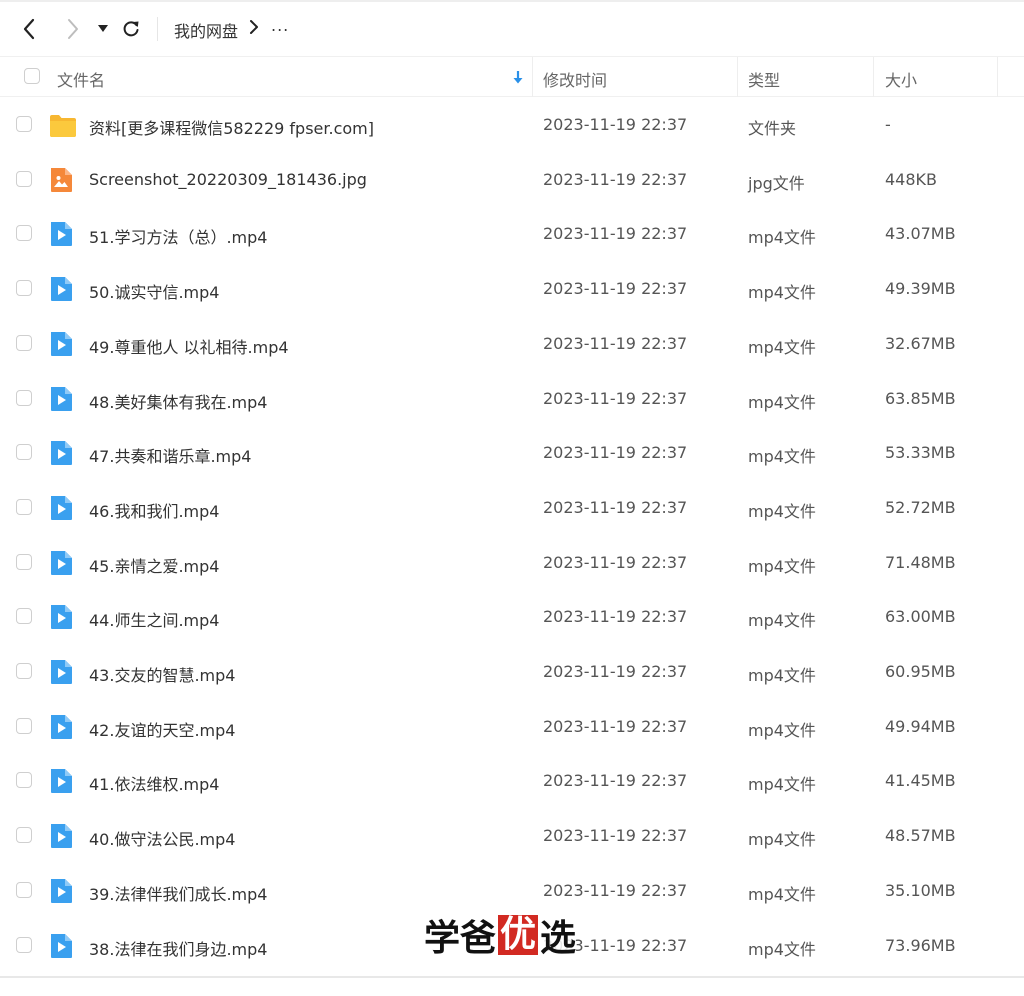 The height and width of the screenshot is (996, 1024). What do you see at coordinates (518, 934) in the screenshot?
I see `watermark-seal: 优` at bounding box center [518, 934].